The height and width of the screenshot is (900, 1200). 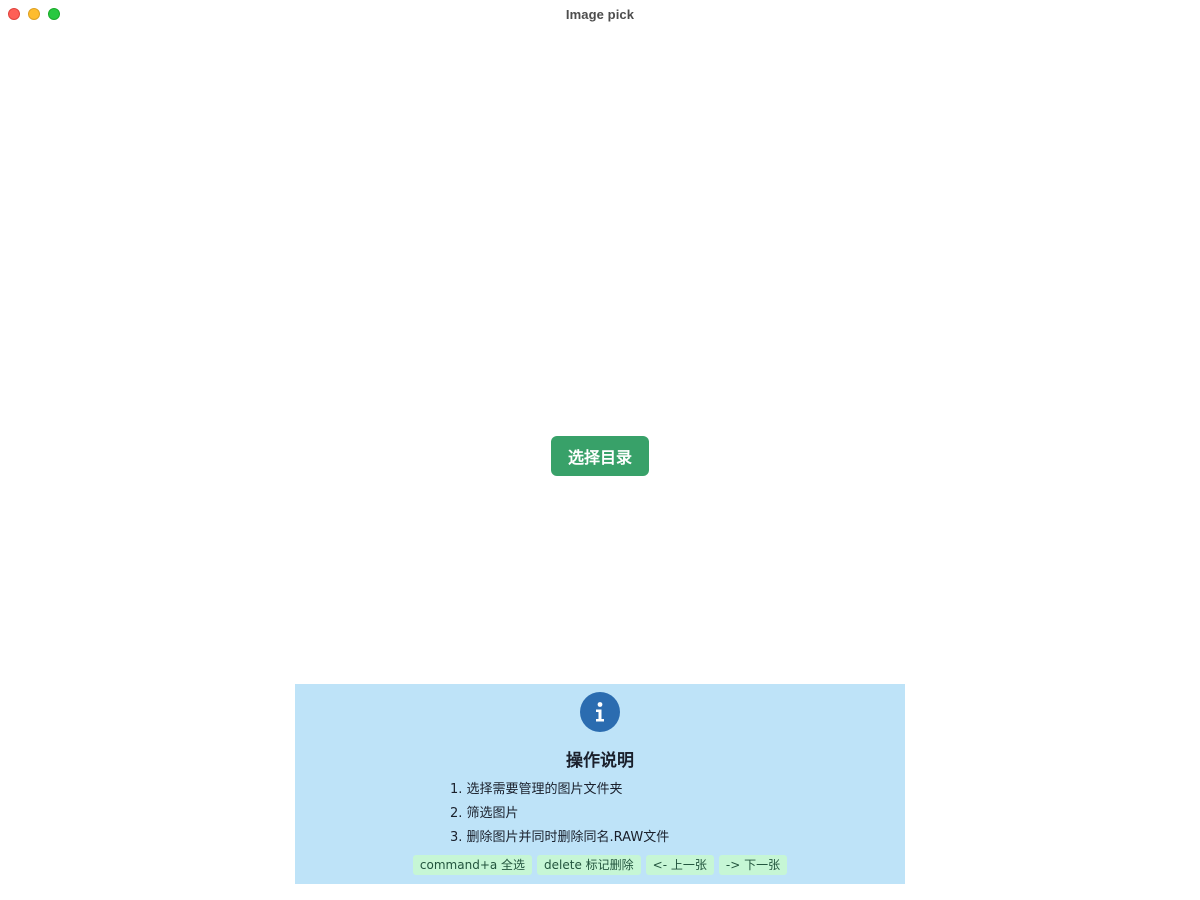 I want to click on window-title: Image pick, so click(x=600, y=14).